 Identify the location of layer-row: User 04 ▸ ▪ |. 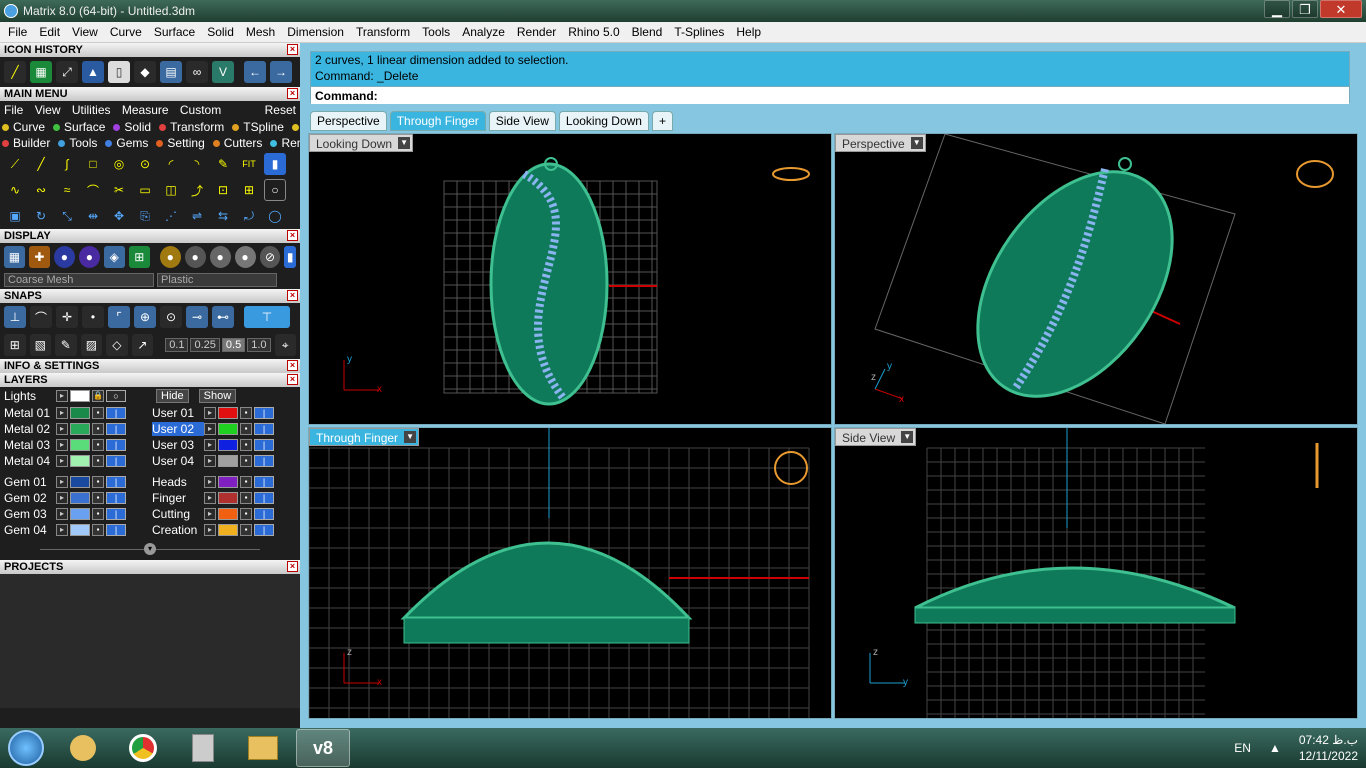
(223, 461).